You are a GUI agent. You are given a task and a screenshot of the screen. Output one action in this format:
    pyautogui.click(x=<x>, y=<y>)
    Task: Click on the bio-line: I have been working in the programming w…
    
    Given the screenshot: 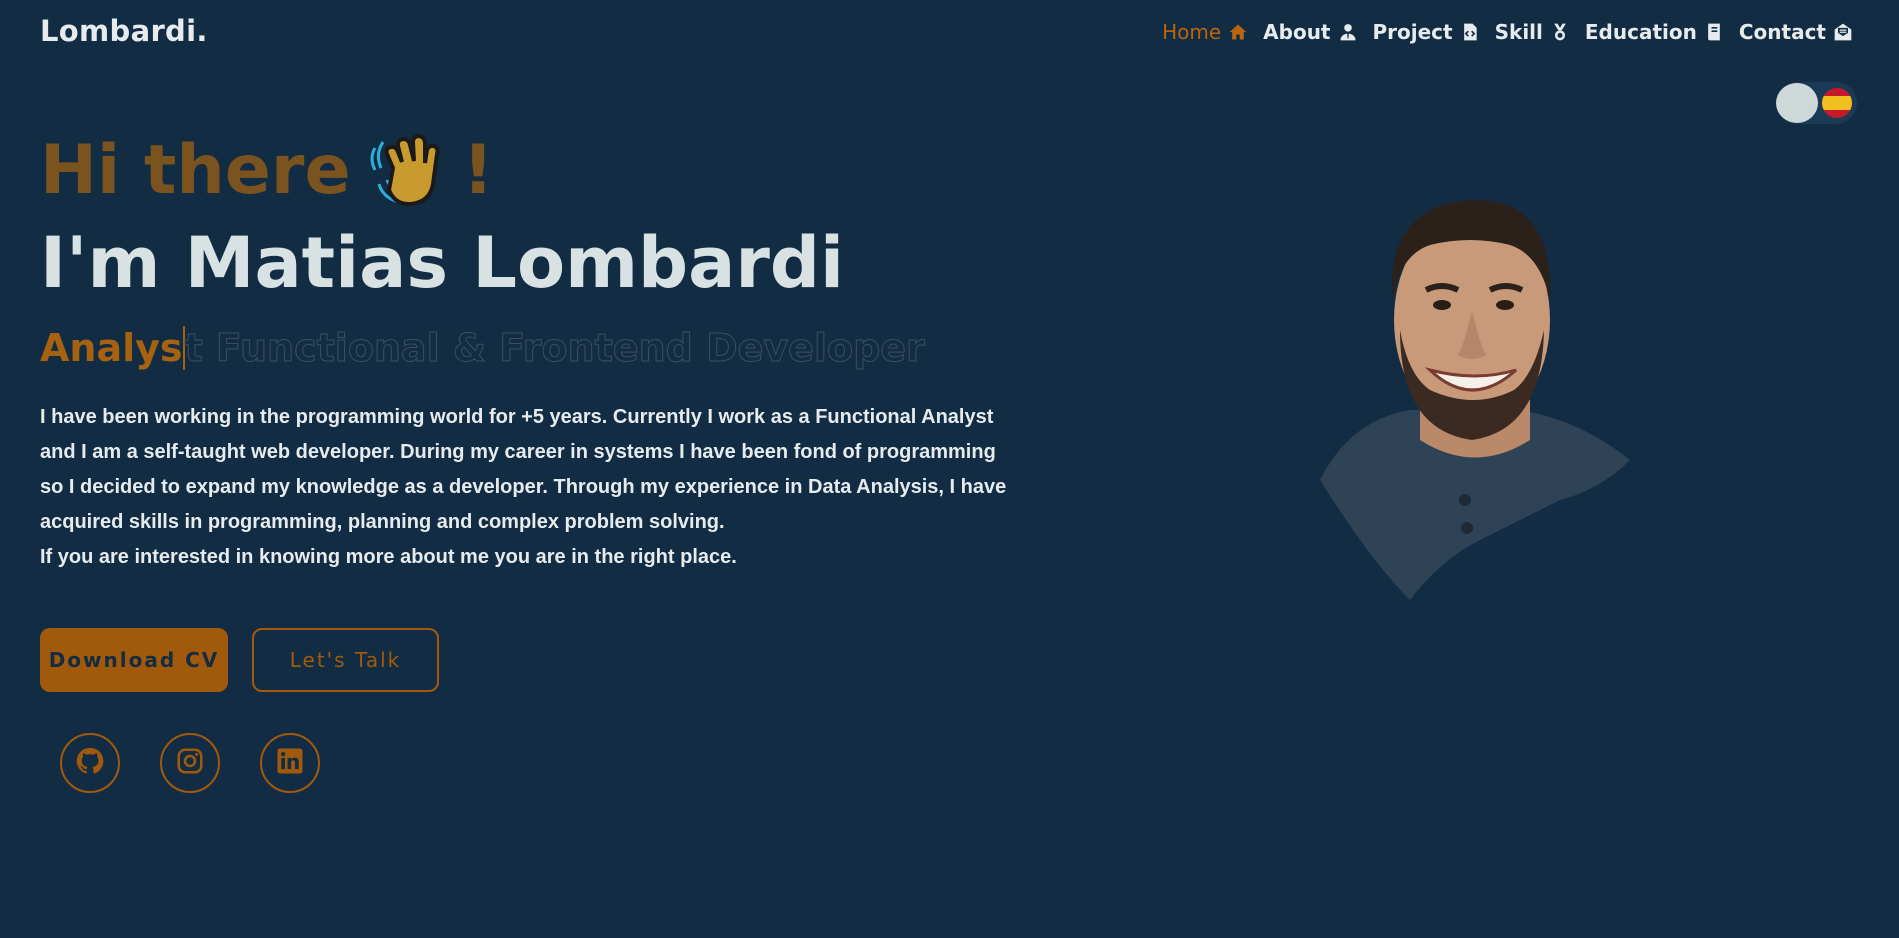 What is the action you would take?
    pyautogui.click(x=517, y=417)
    